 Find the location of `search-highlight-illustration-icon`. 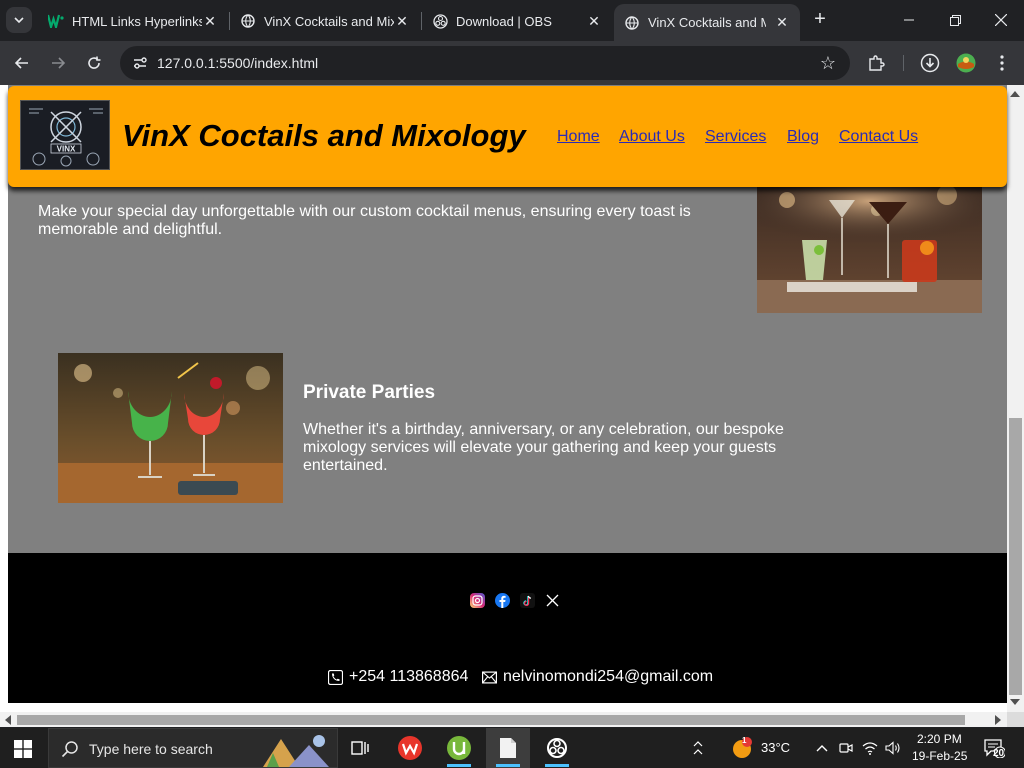

search-highlight-illustration-icon is located at coordinates (296, 751).